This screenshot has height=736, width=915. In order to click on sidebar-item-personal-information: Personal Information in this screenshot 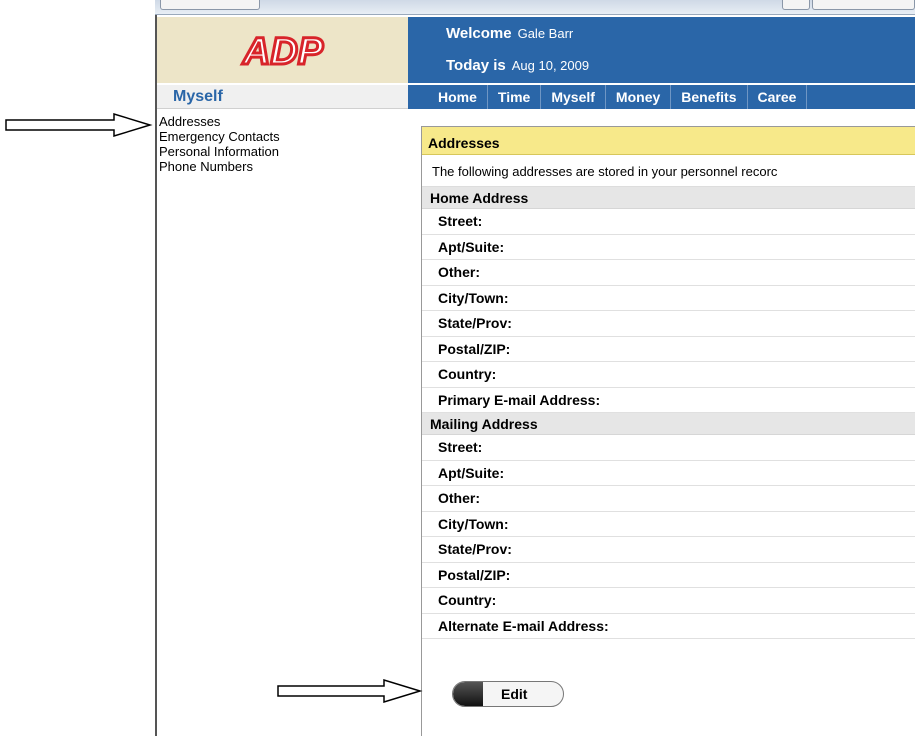, I will do `click(219, 151)`.